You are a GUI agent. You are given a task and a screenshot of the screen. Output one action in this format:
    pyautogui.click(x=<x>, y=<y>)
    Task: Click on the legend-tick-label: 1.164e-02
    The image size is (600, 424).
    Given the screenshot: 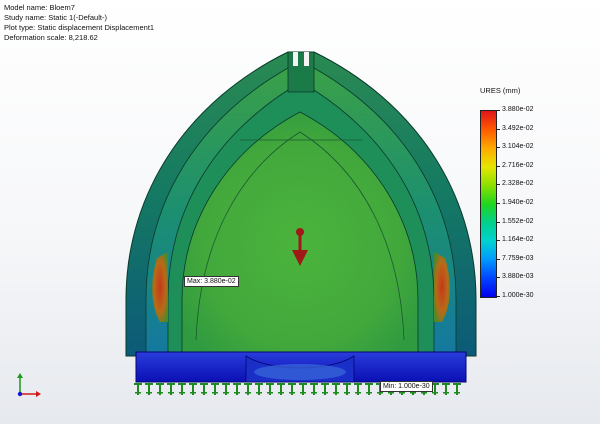 What is the action you would take?
    pyautogui.click(x=518, y=240)
    